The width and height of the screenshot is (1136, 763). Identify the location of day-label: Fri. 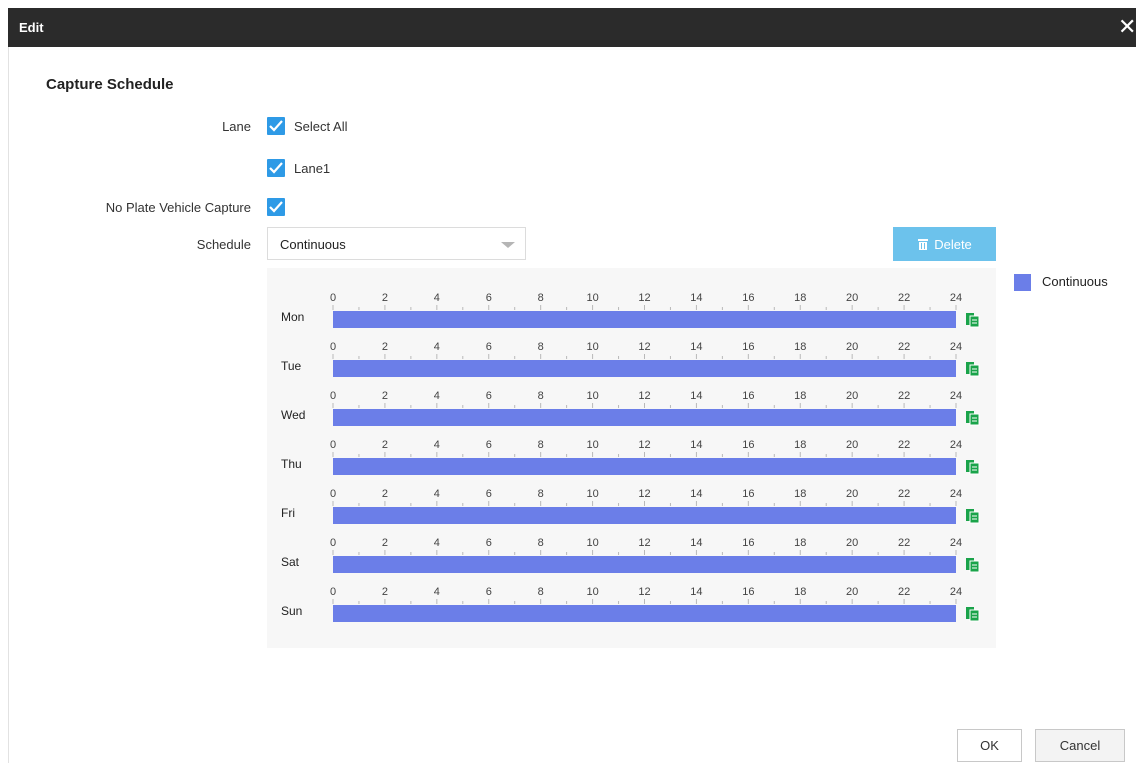
(288, 513).